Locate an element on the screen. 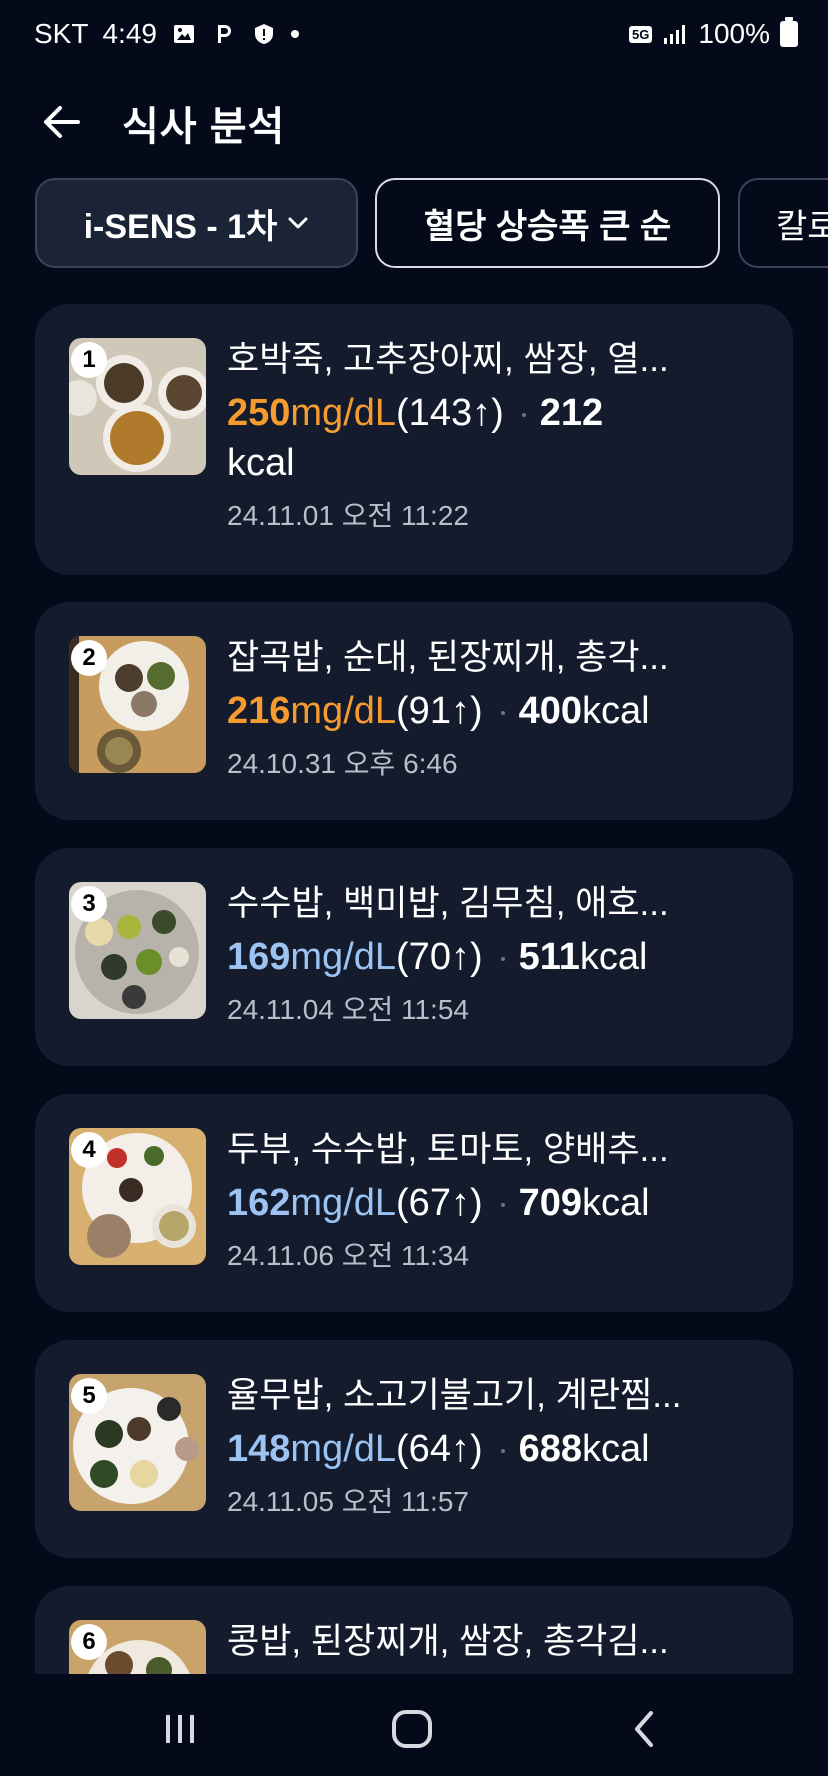  device-dropdown: i-SENS - 1차 is located at coordinates (196, 223).